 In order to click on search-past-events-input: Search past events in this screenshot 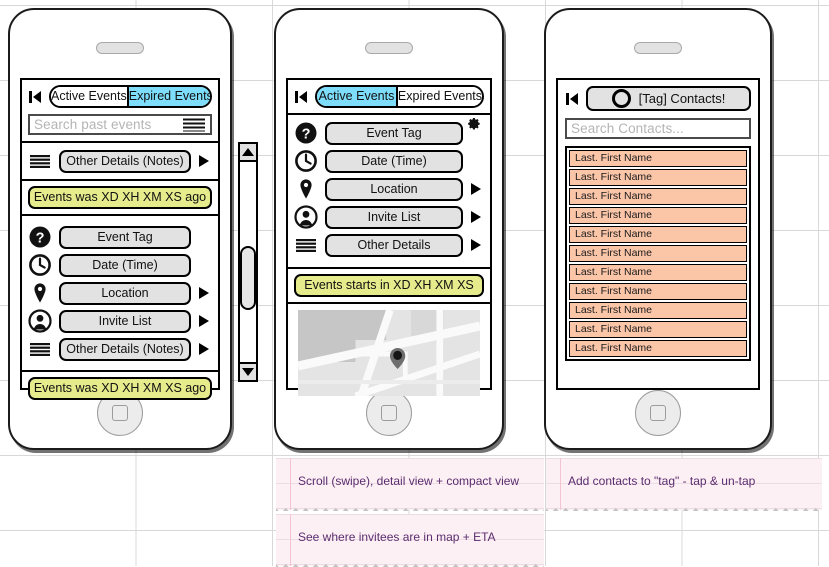, I will do `click(120, 124)`.